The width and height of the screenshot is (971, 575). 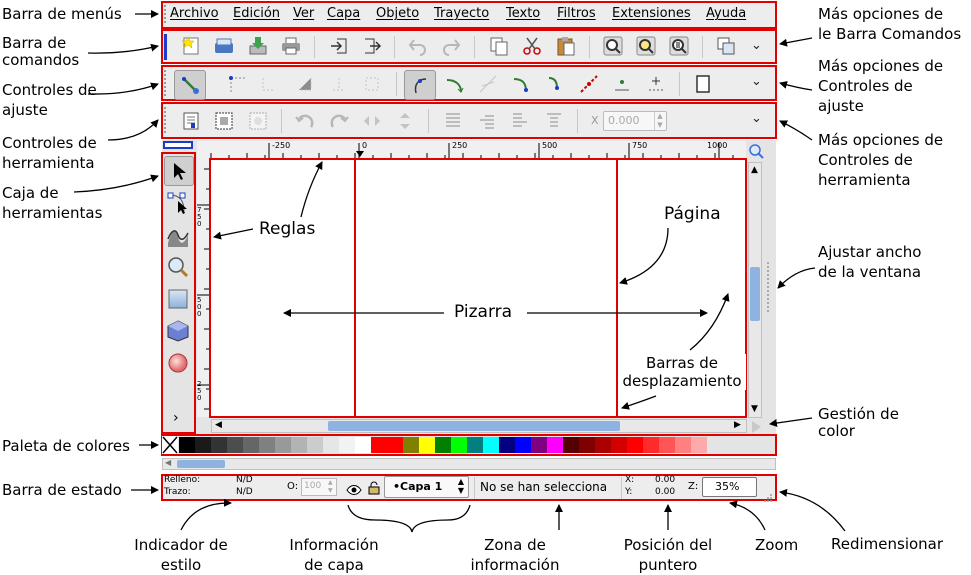 What do you see at coordinates (426, 487) in the screenshot?
I see `layer-selector: •Capa 1 ▲ ▼` at bounding box center [426, 487].